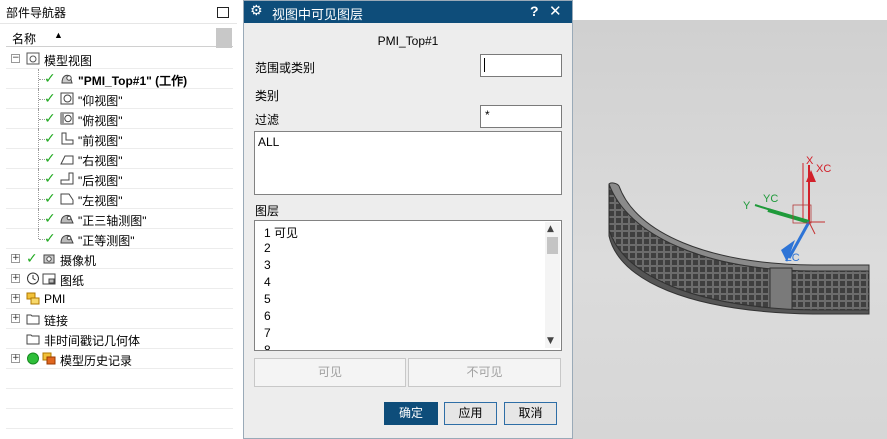 The image size is (887, 439). Describe the element at coordinates (281, 232) in the screenshot. I see `list-item: 1 可见` at that location.